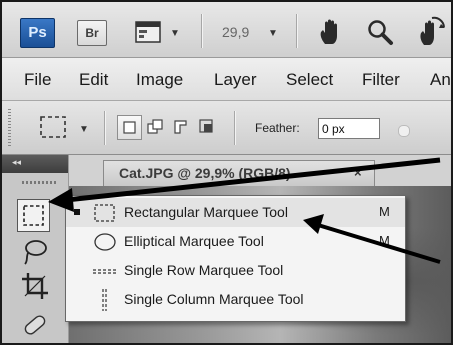 The width and height of the screenshot is (453, 345). I want to click on ps-logo: Ps, so click(37, 33).